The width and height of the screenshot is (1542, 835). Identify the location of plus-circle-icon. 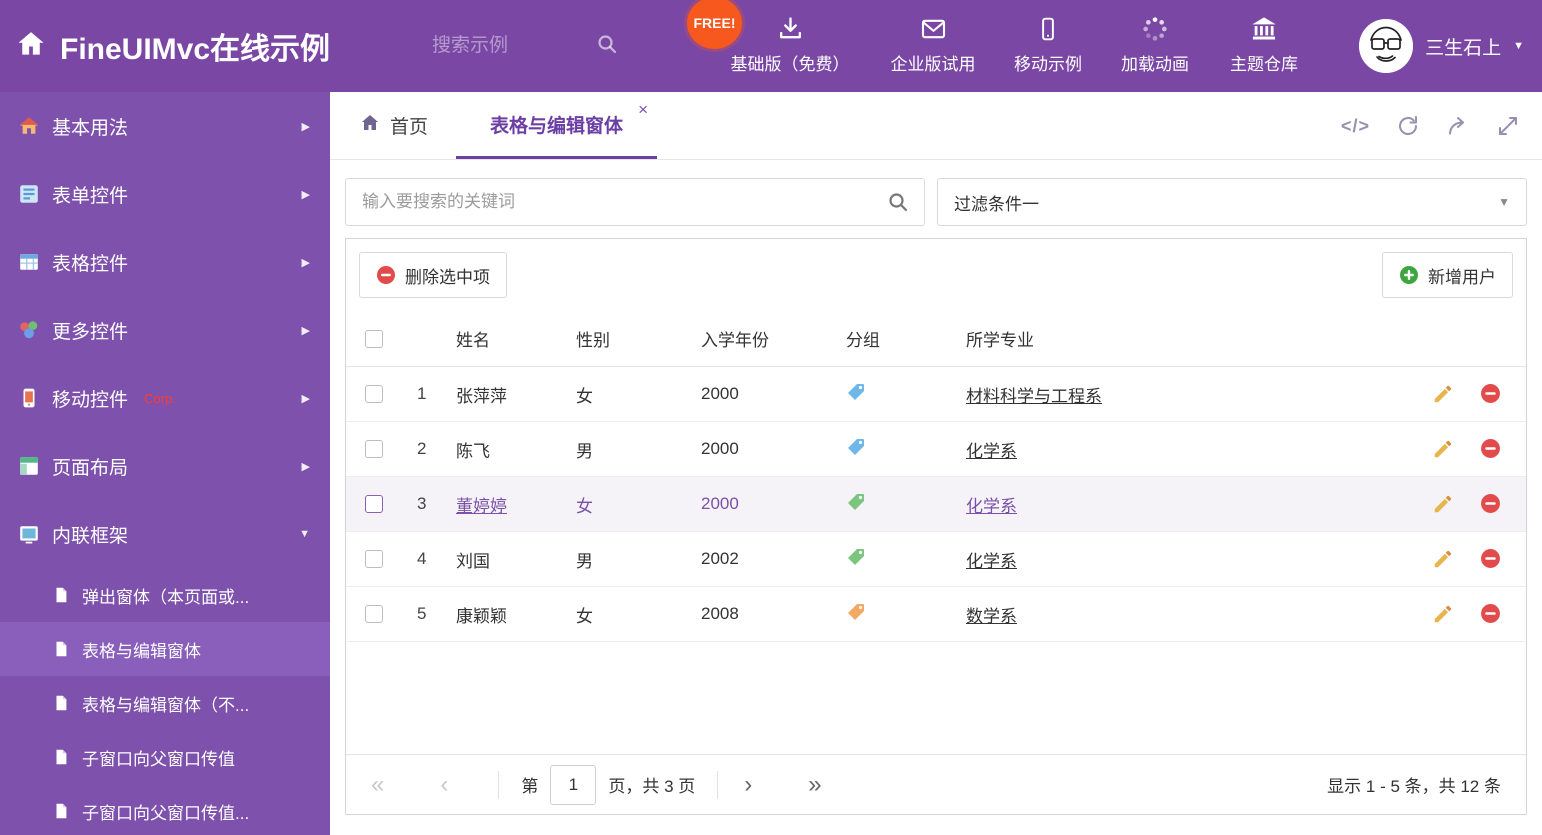
(1409, 275).